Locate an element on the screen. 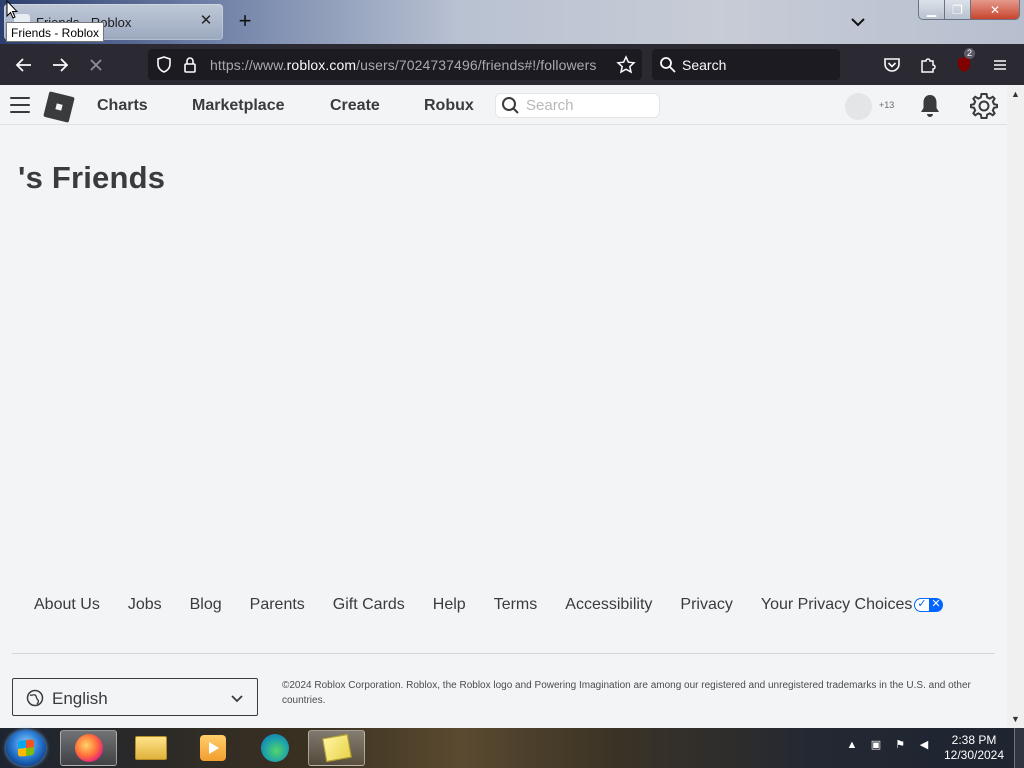 The height and width of the screenshot is (768, 1024). edge-app is located at coordinates (274, 748).